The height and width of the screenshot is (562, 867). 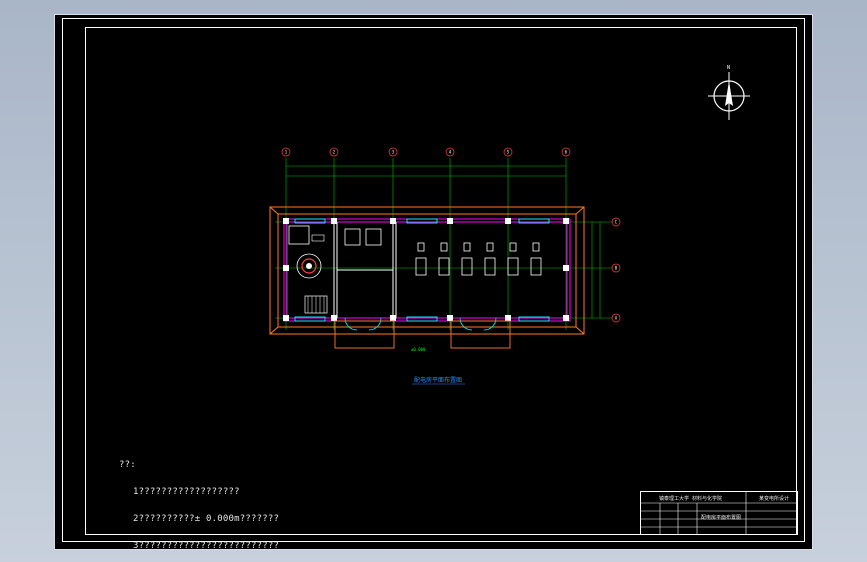 I want to click on axis-label-6: 6, so click(x=566, y=152).